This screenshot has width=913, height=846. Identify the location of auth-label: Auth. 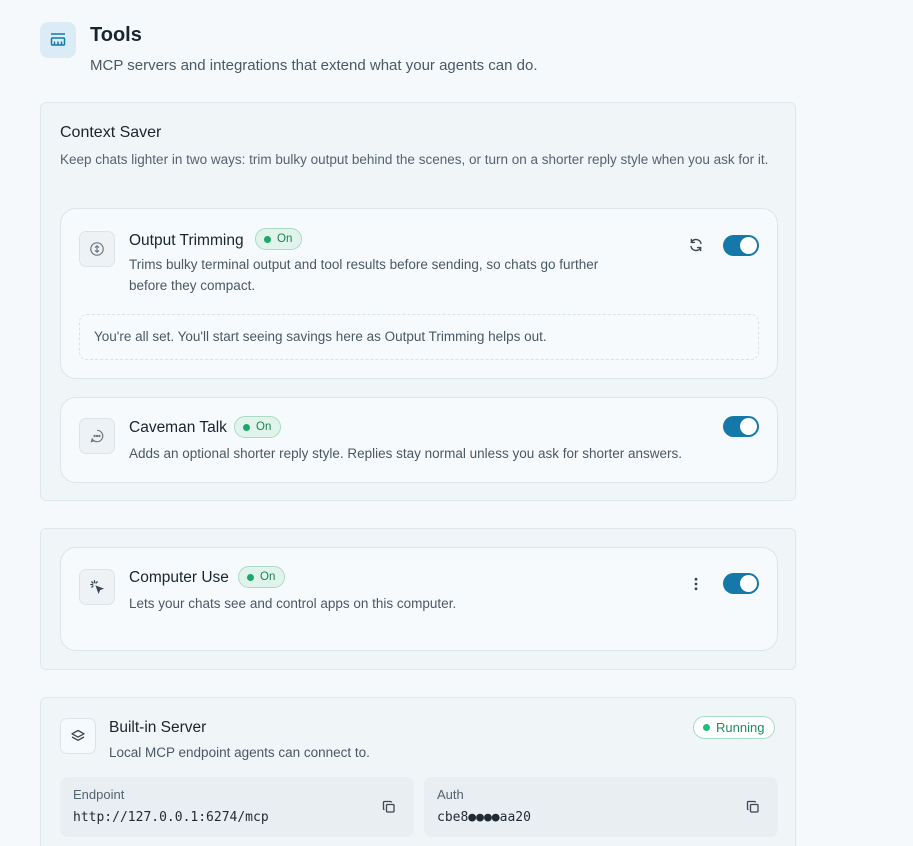
(450, 794).